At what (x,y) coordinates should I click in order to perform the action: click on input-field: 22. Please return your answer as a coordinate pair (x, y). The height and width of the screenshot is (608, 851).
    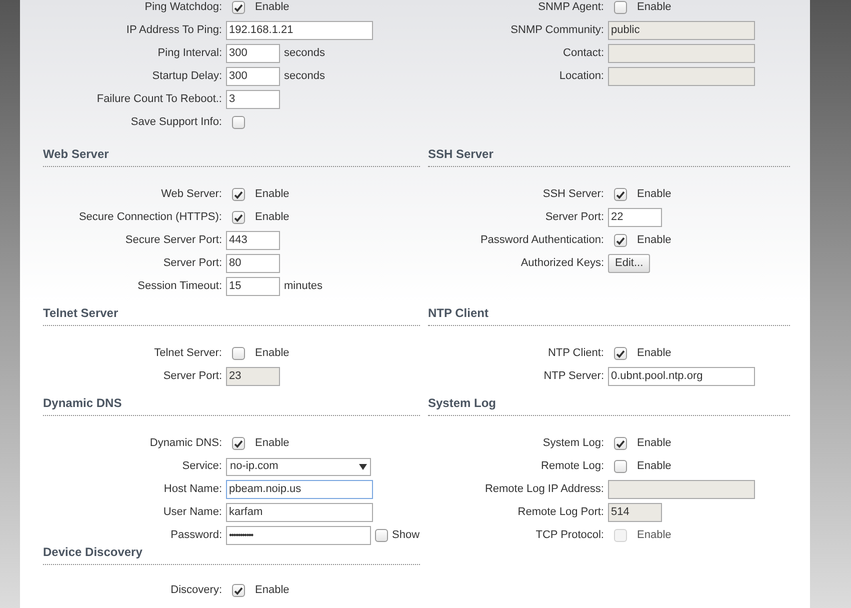
    Looking at the image, I should click on (635, 217).